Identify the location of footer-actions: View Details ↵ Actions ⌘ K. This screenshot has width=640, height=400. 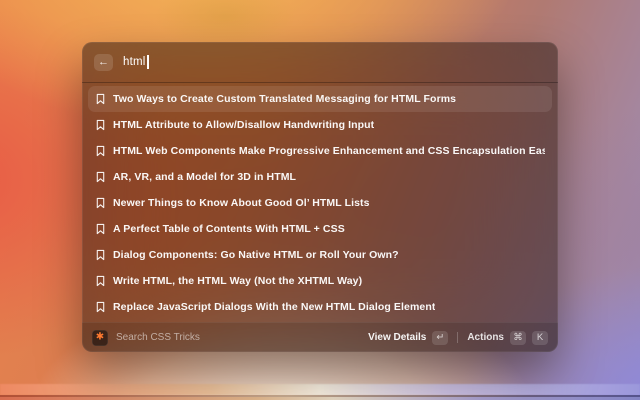
(458, 337).